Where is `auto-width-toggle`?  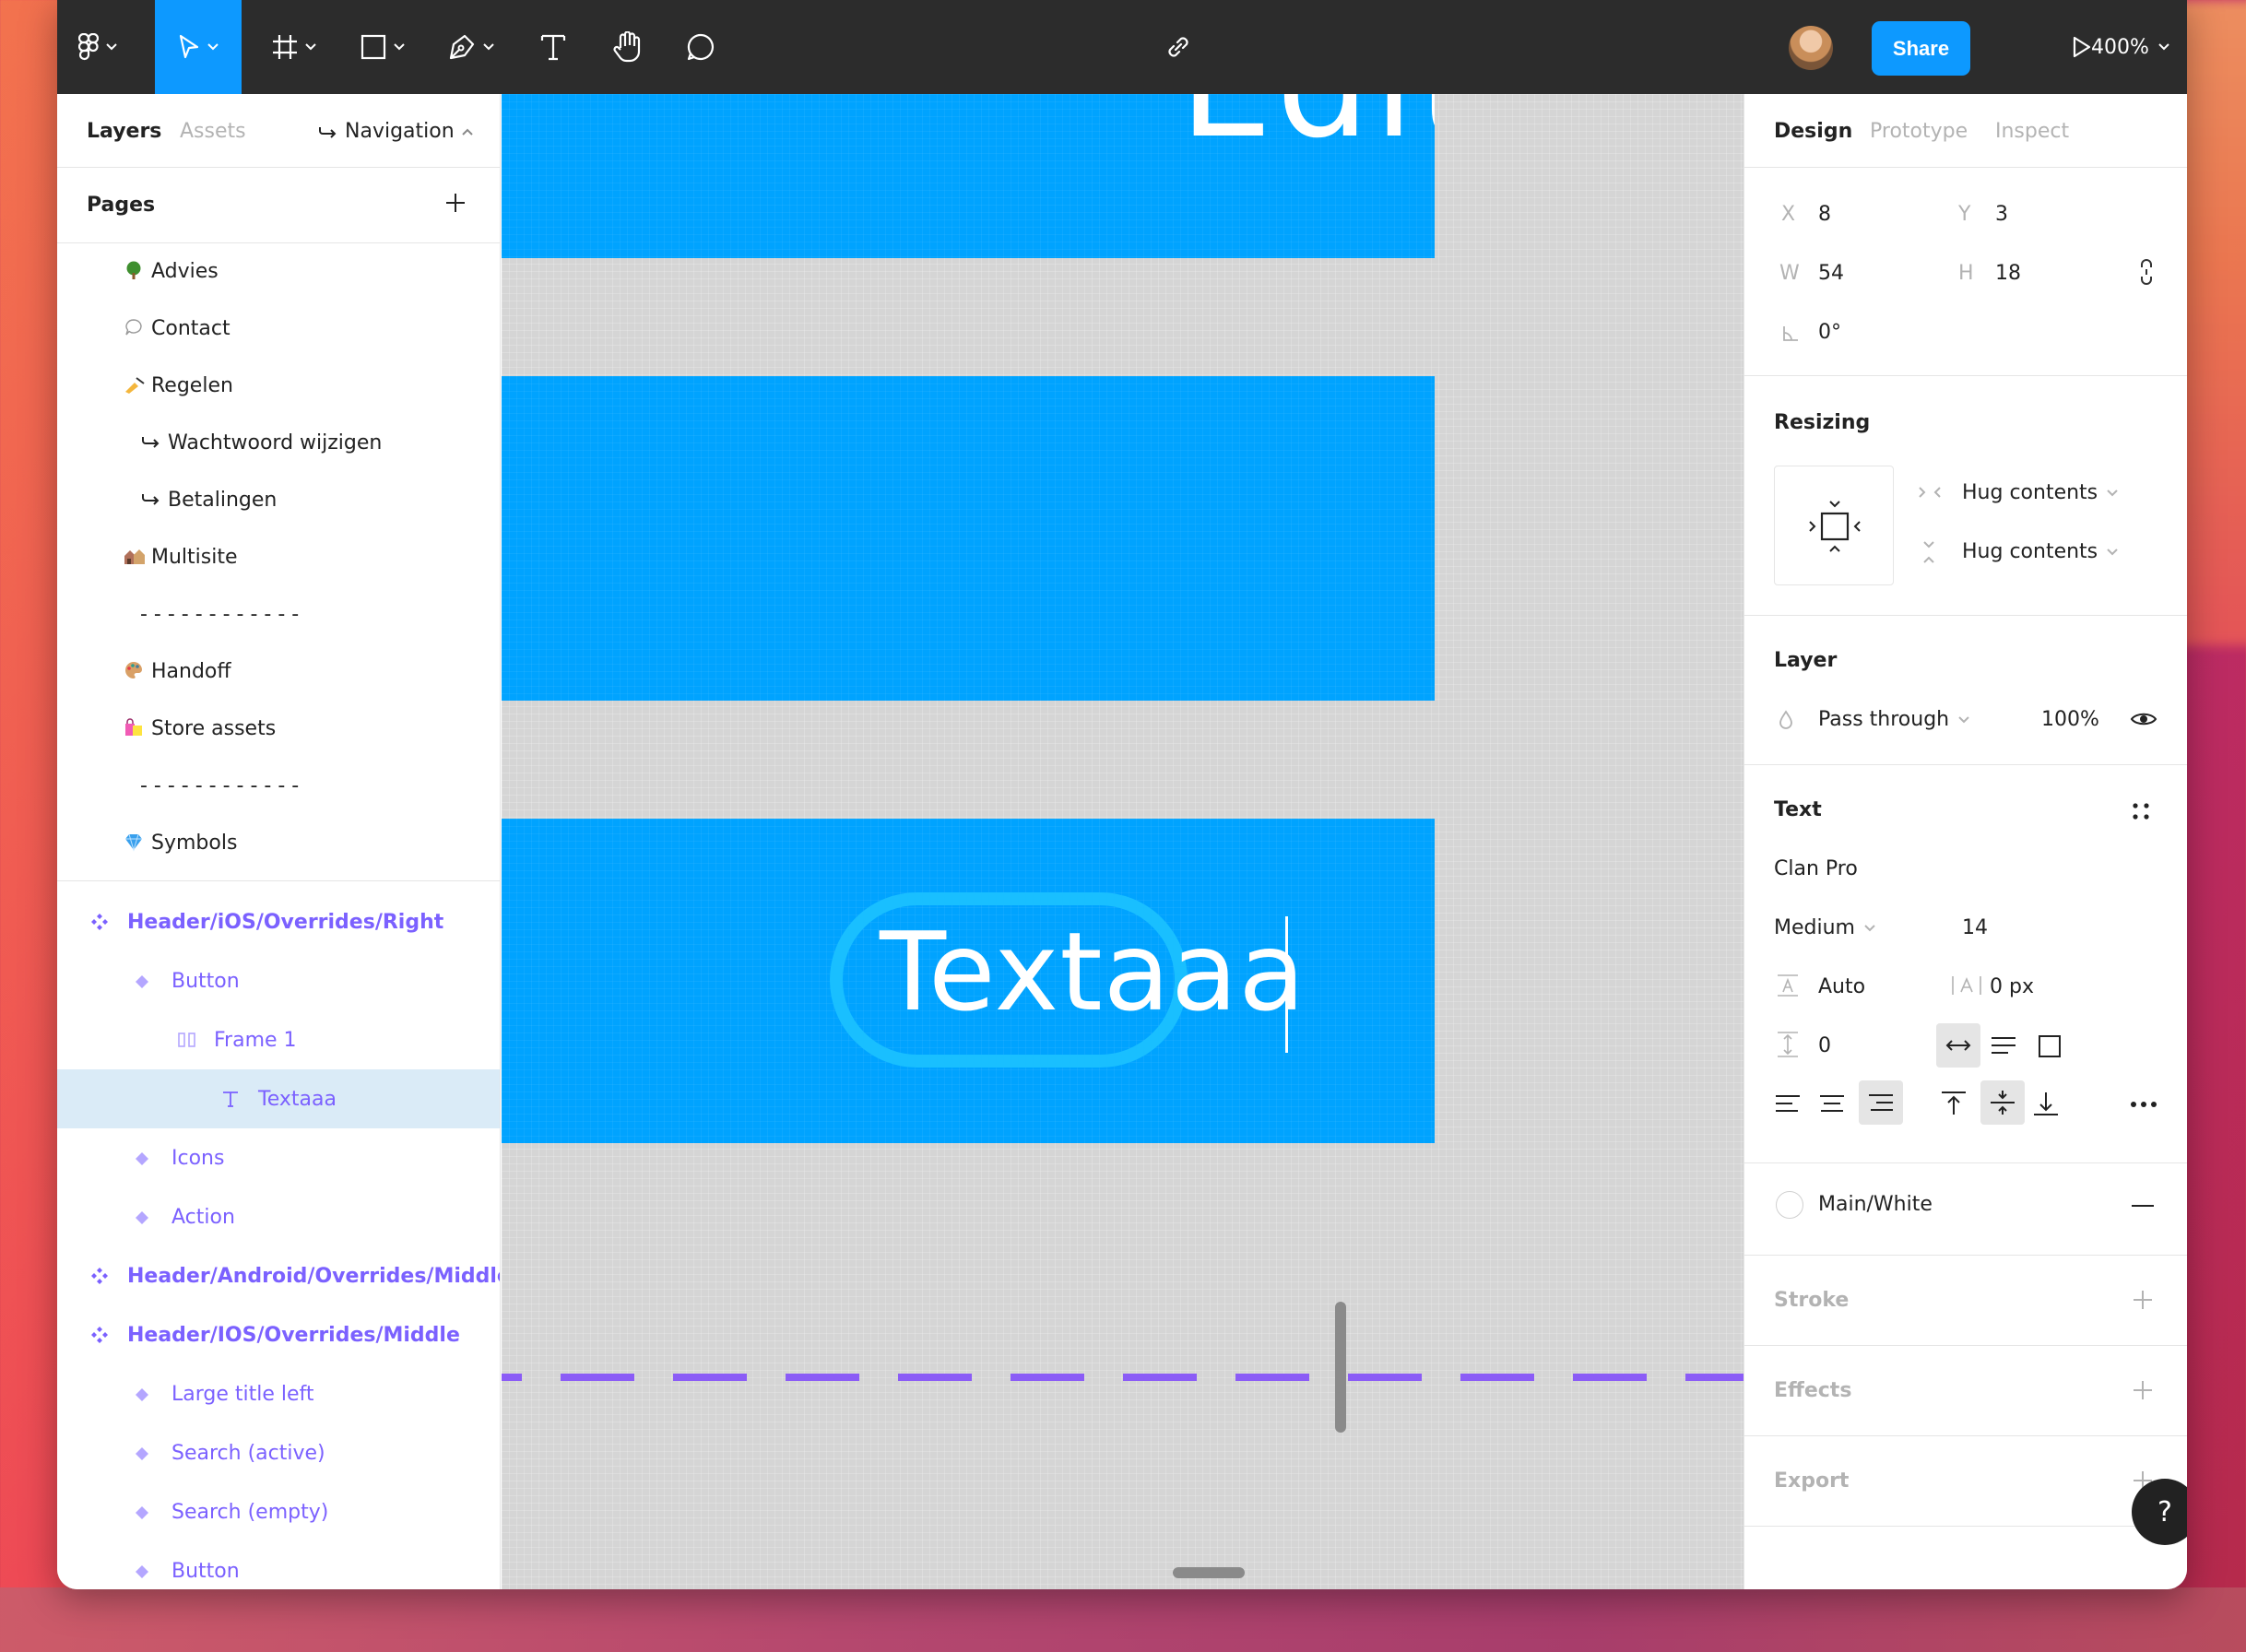 auto-width-toggle is located at coordinates (1958, 1045).